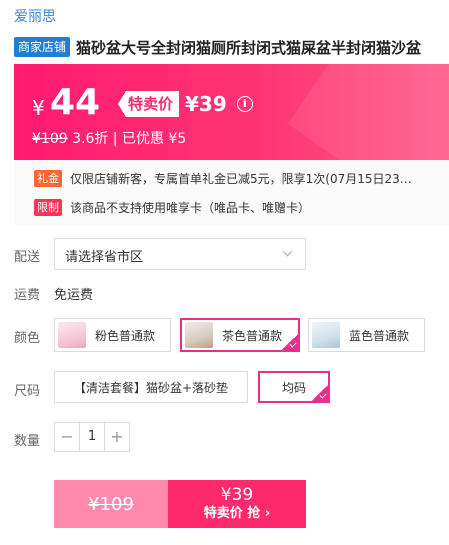 This screenshot has width=449, height=545. Describe the element at coordinates (149, 104) in the screenshot. I see `special-price-tag: 特卖价` at that location.